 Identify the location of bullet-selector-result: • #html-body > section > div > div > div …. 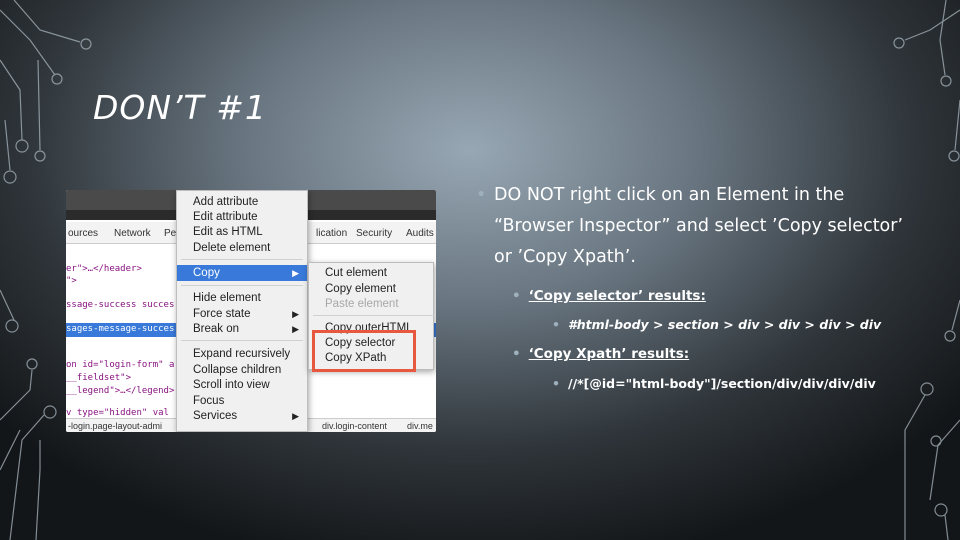
(717, 324).